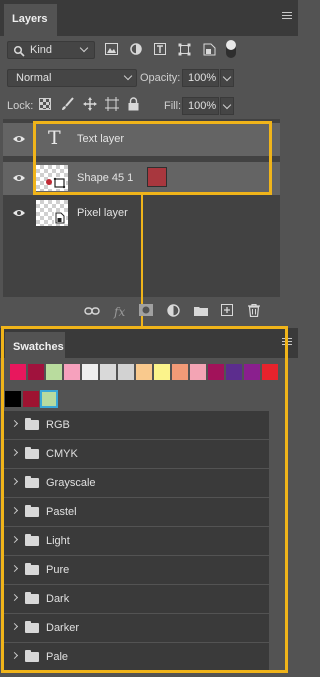 This screenshot has width=320, height=677. I want to click on fill-field: 100%, so click(200, 106).